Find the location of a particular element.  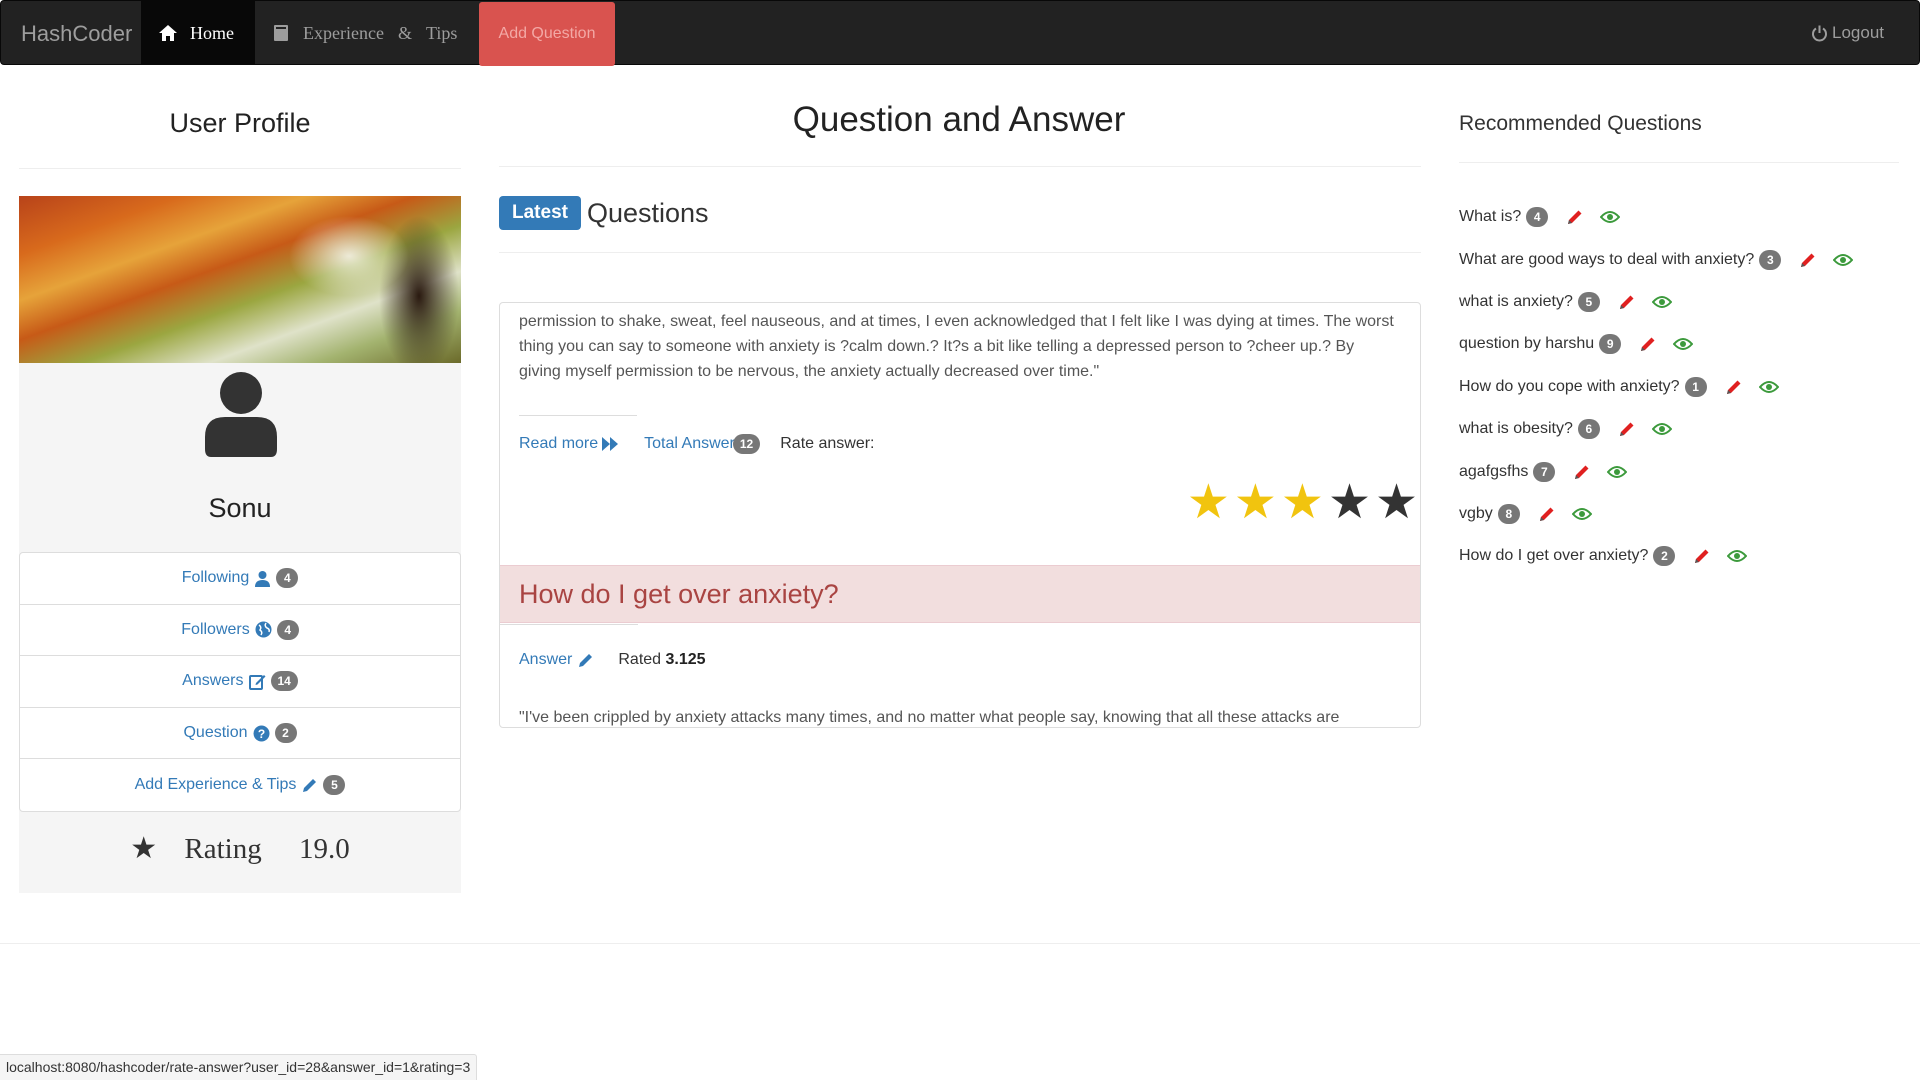

question-action-row: Answer Rated 3.125 is located at coordinates (612, 660).